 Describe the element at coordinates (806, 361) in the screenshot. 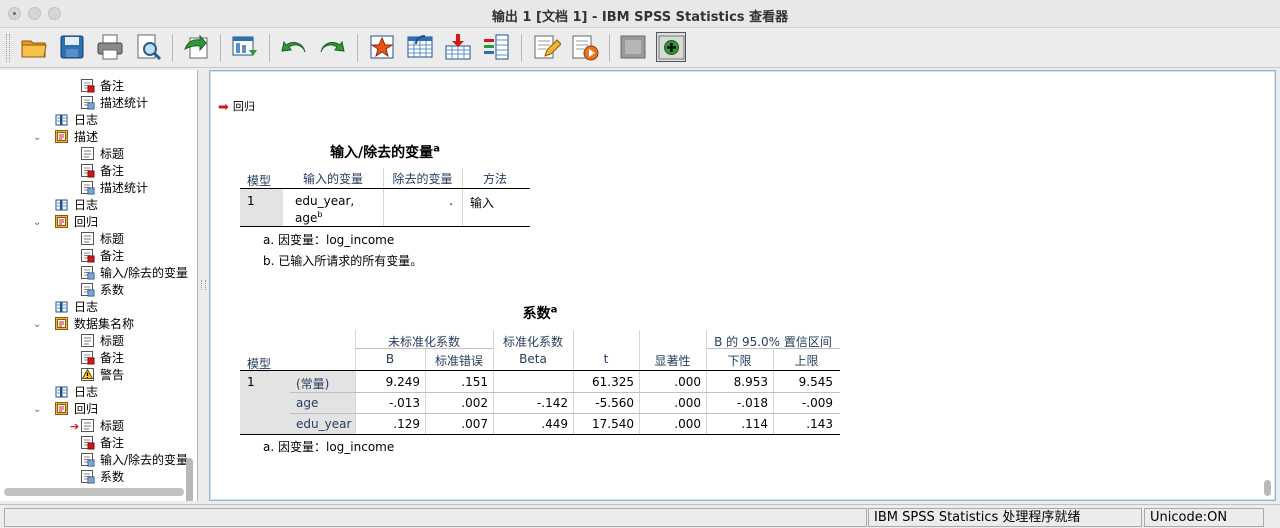

I see `coef-header-upper: 上限` at that location.